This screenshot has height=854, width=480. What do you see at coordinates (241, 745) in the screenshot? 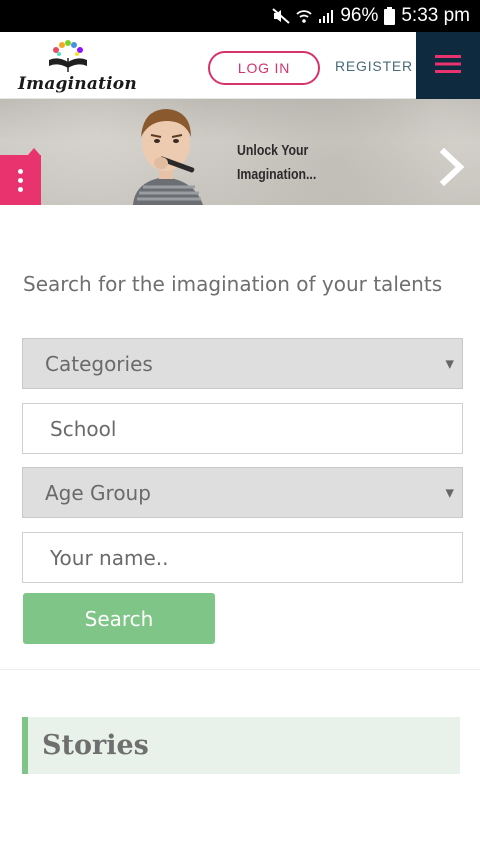
I see `stories-section-header: Stories` at bounding box center [241, 745].